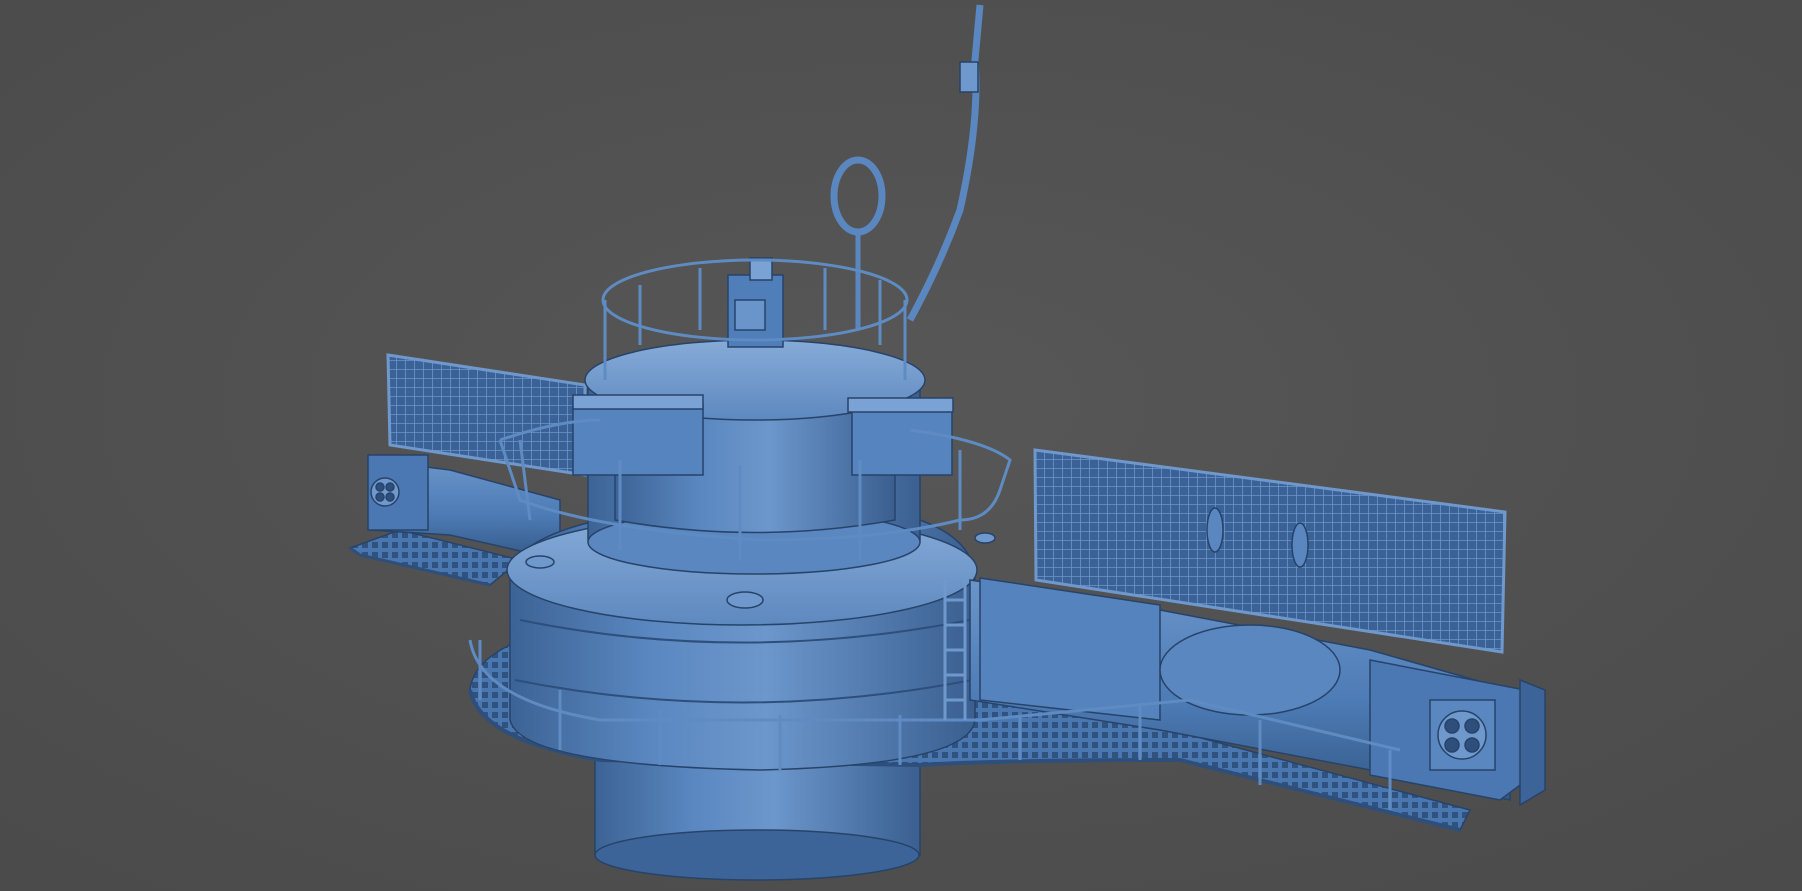 This screenshot has height=891, width=1802. Describe the element at coordinates (955, 650) in the screenshot. I see `ladder` at that location.